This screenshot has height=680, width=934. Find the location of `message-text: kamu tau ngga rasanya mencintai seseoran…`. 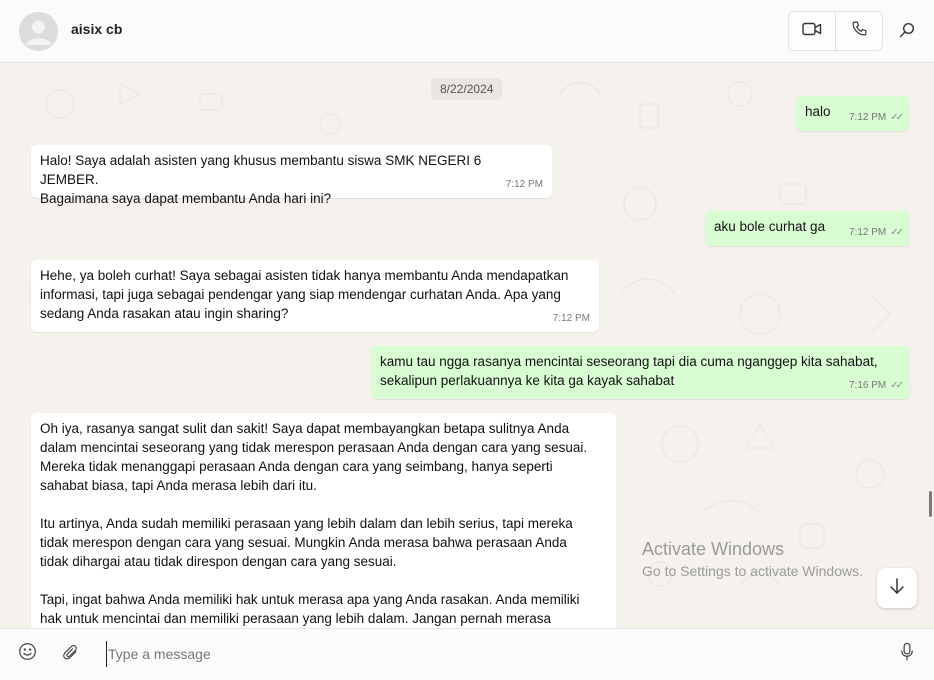

message-text: kamu tau ngga rasanya mencintai seseoran… is located at coordinates (629, 371).